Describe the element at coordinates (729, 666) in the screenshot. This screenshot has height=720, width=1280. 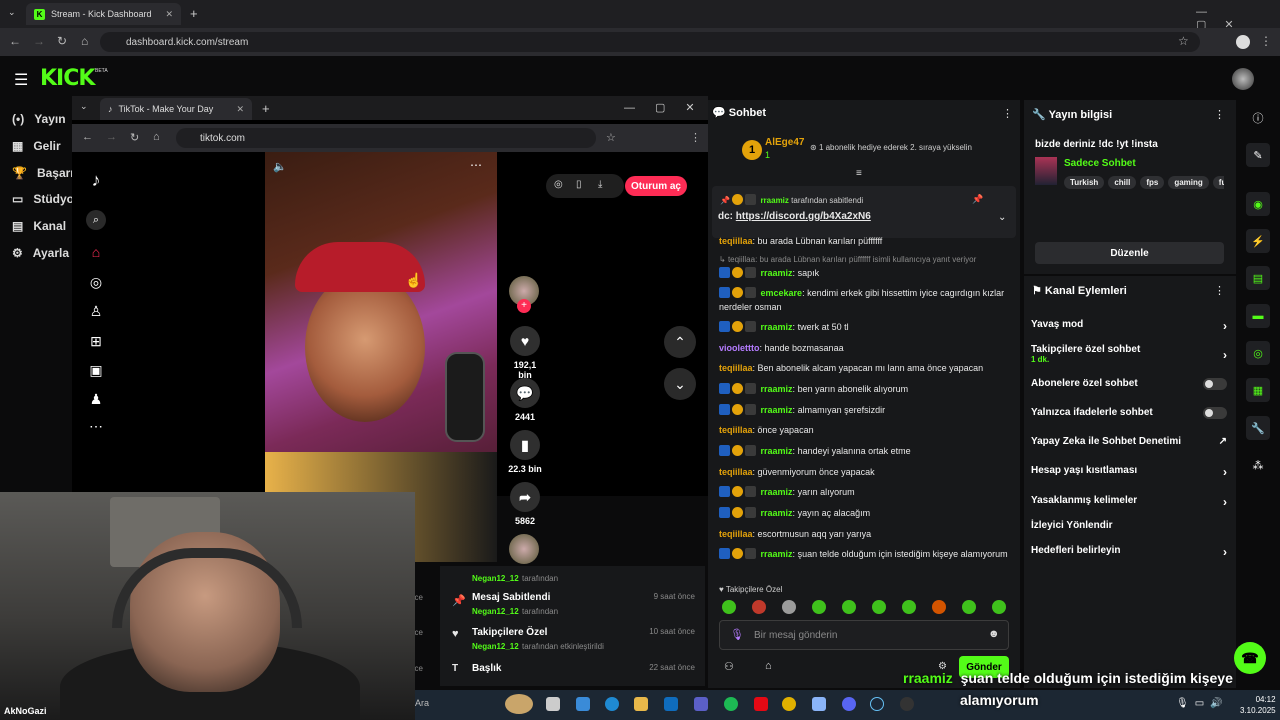
I see `chat-points-icon: ⚇` at that location.